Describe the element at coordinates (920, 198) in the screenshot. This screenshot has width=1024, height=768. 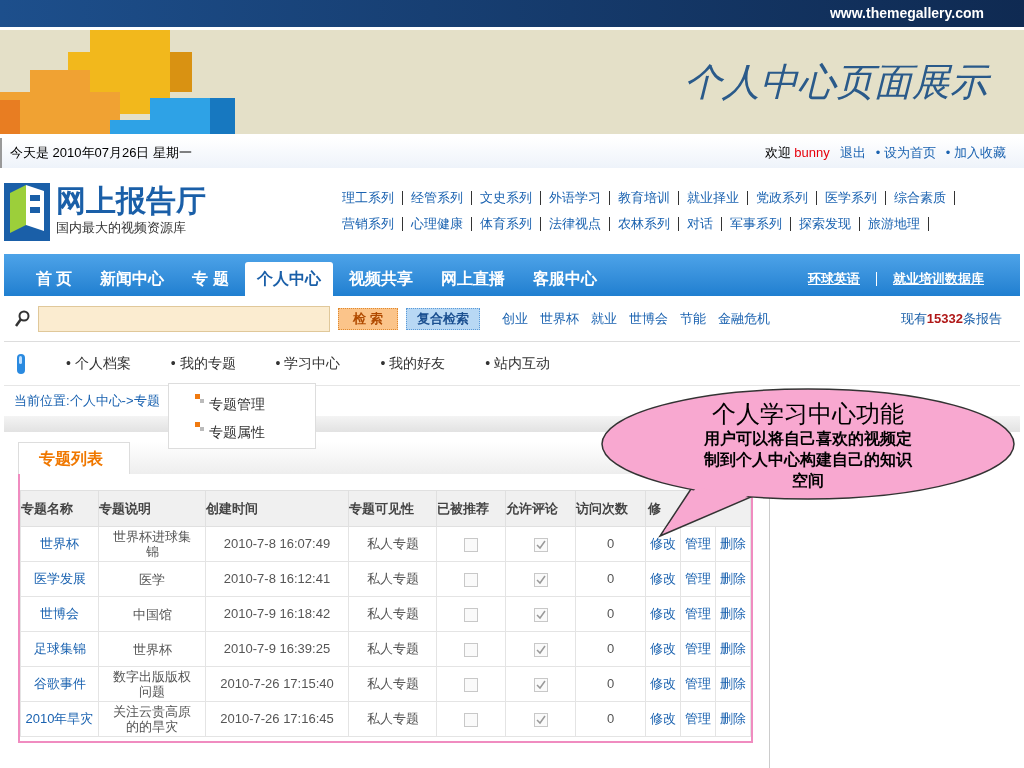
I see `category-link: 综合素质` at that location.